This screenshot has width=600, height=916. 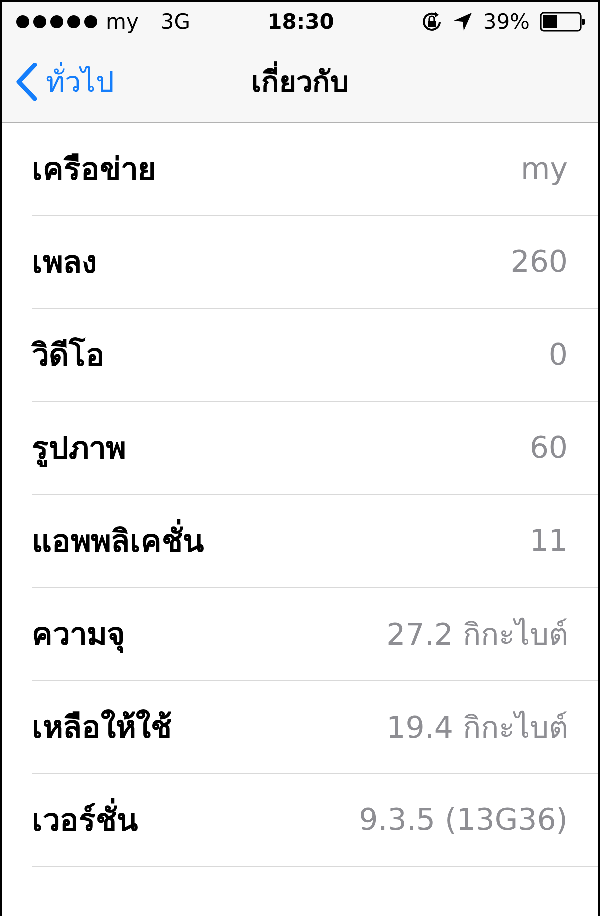 What do you see at coordinates (196, 820) in the screenshot?
I see `row-label: เวอร์ชั่น` at bounding box center [196, 820].